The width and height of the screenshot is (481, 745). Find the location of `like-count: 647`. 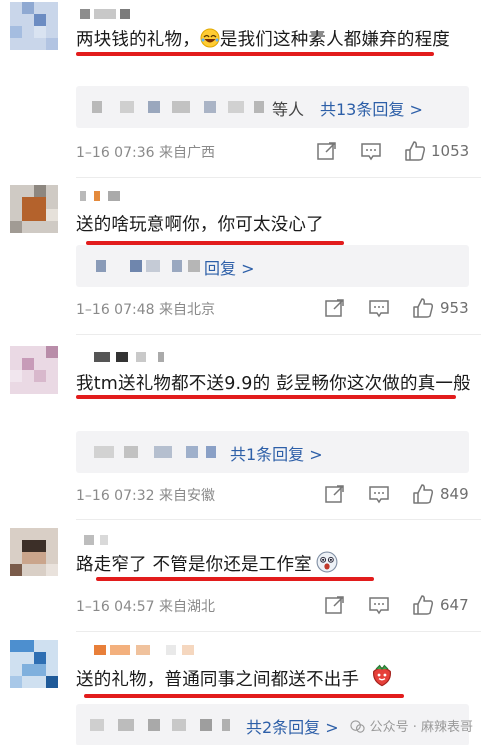

like-count: 647 is located at coordinates (454, 605).